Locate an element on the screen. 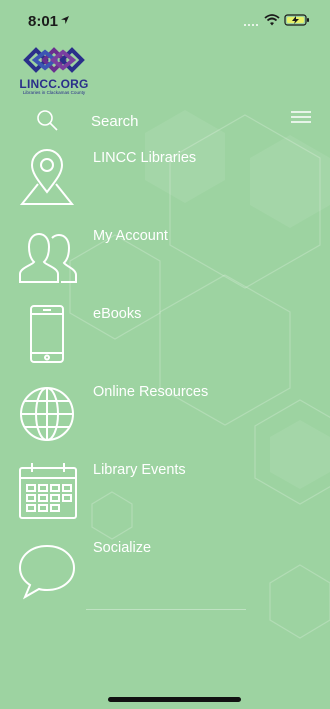 The image size is (330, 709). signal-icon is located at coordinates (251, 25).